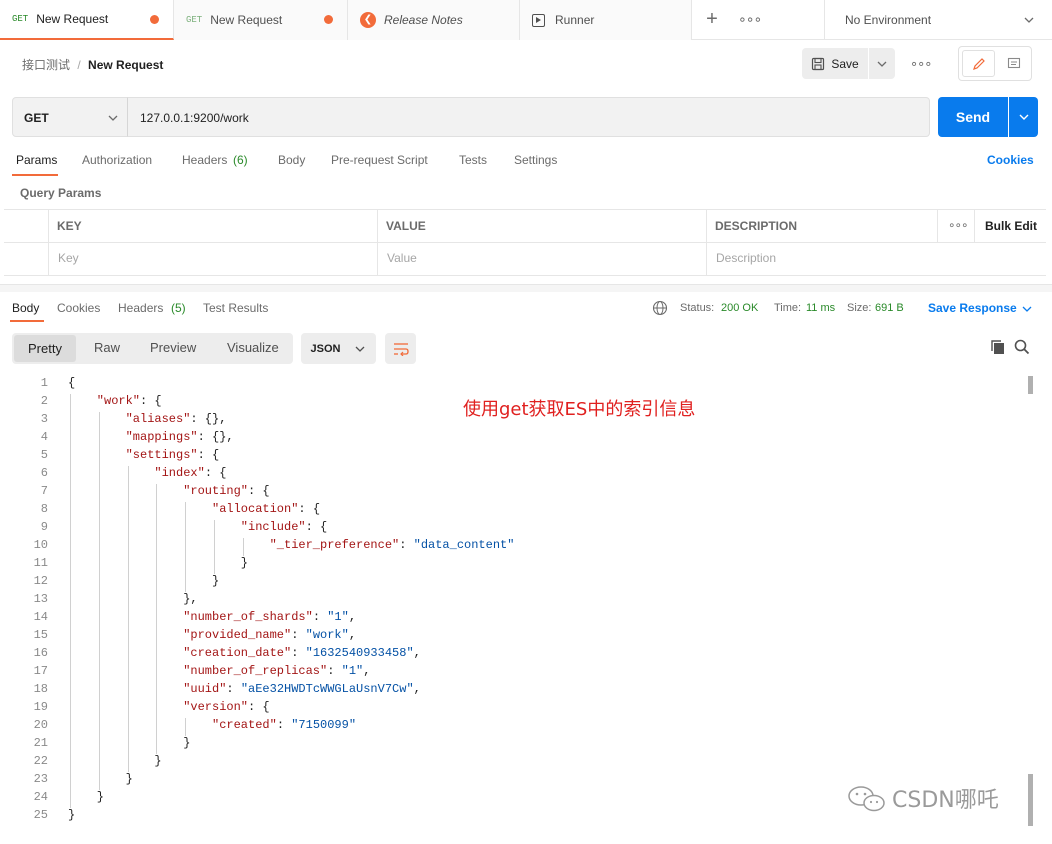 The width and height of the screenshot is (1052, 844). What do you see at coordinates (173, 347) in the screenshot?
I see `view-mode-preview: Preview` at bounding box center [173, 347].